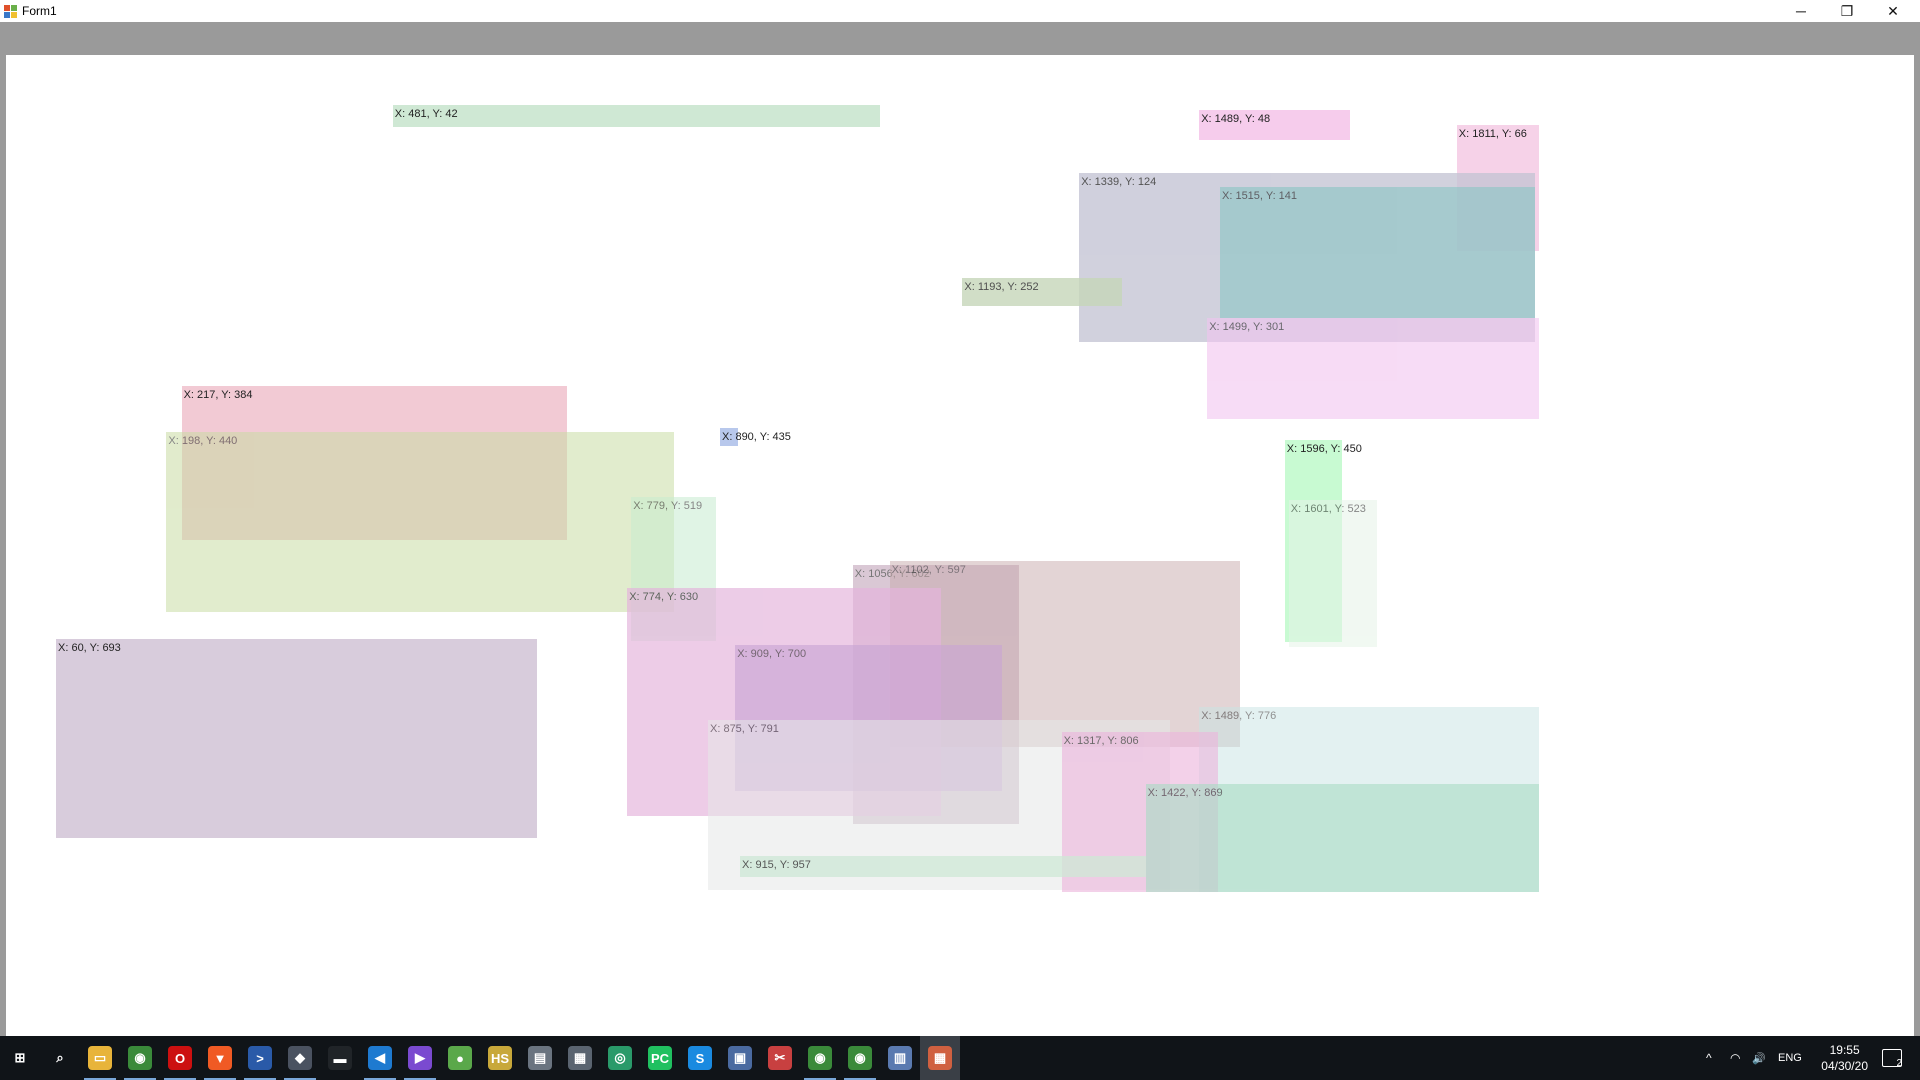  I want to click on chrome-2-icon: ◉, so click(820, 1058).